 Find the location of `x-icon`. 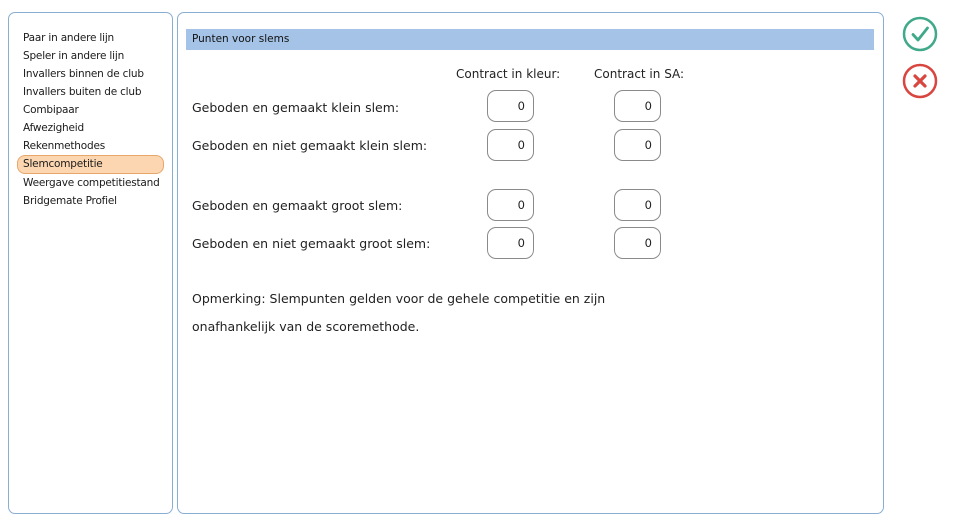

x-icon is located at coordinates (920, 81).